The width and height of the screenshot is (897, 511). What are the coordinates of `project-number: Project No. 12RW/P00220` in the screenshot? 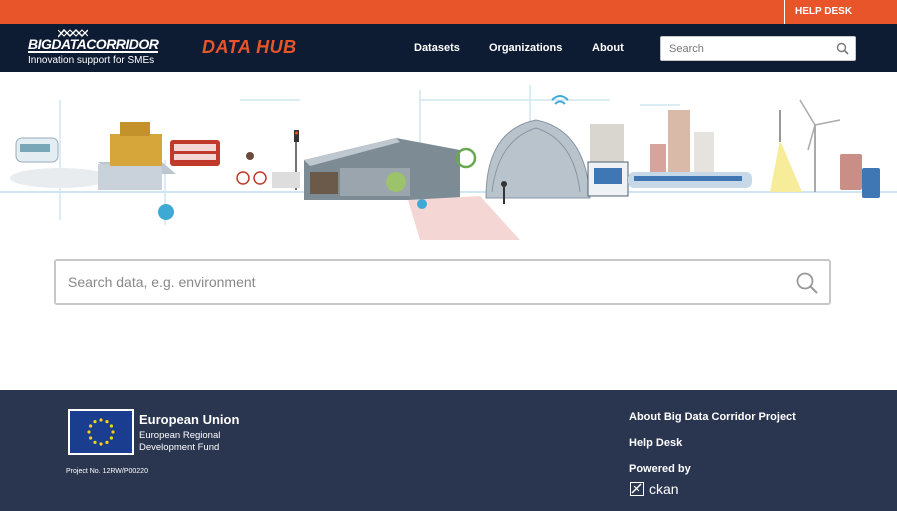 It's located at (107, 471).